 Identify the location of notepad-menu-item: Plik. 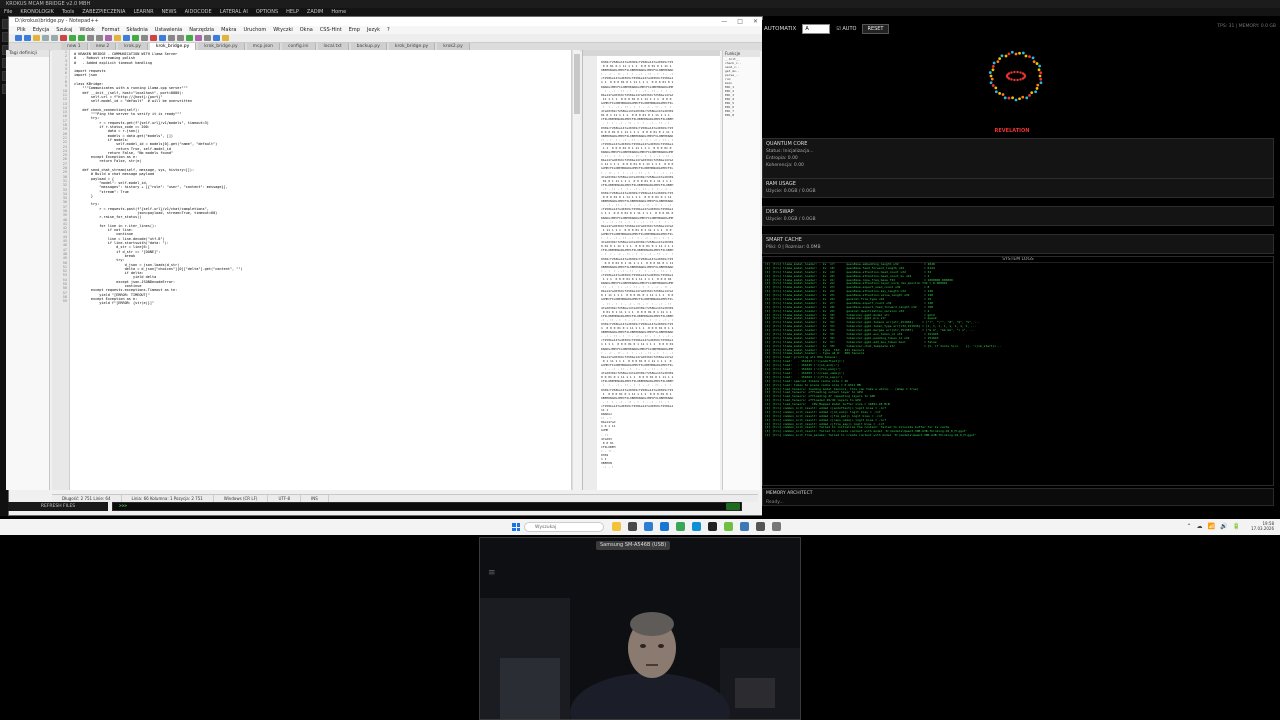
(21, 30).